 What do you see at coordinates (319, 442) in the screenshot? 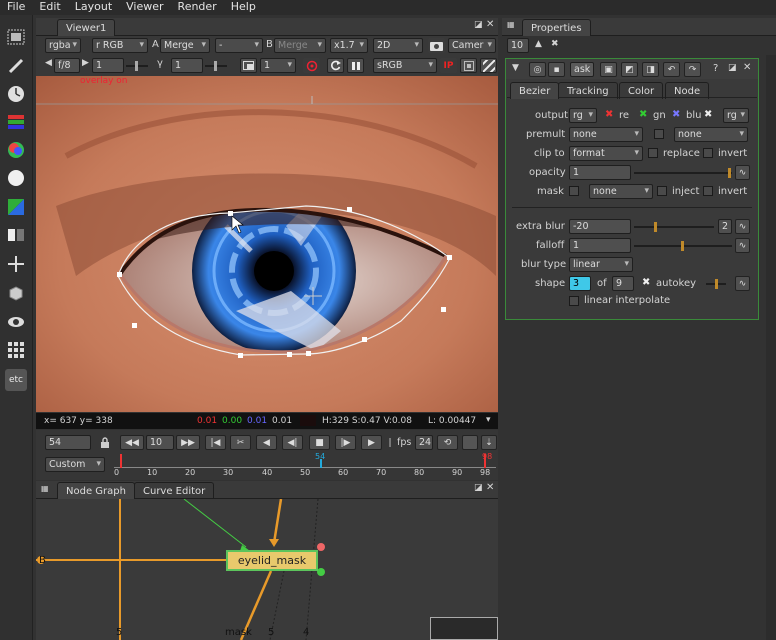
I see `stop-icon: ■` at bounding box center [319, 442].